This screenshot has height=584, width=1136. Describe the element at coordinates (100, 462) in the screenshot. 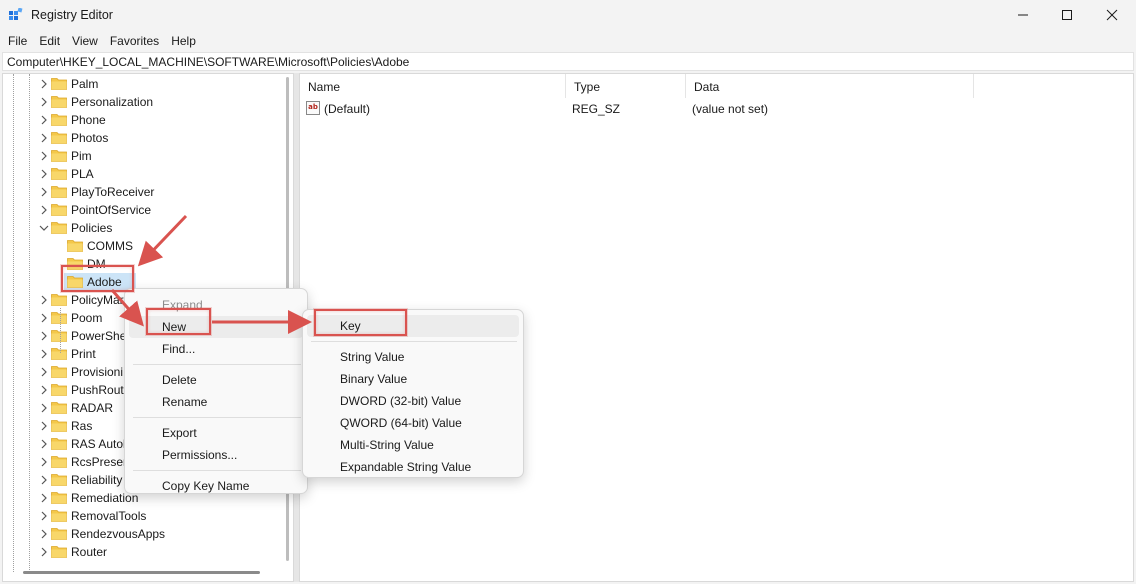

I see `tree-item-label: RcsPresen` at that location.